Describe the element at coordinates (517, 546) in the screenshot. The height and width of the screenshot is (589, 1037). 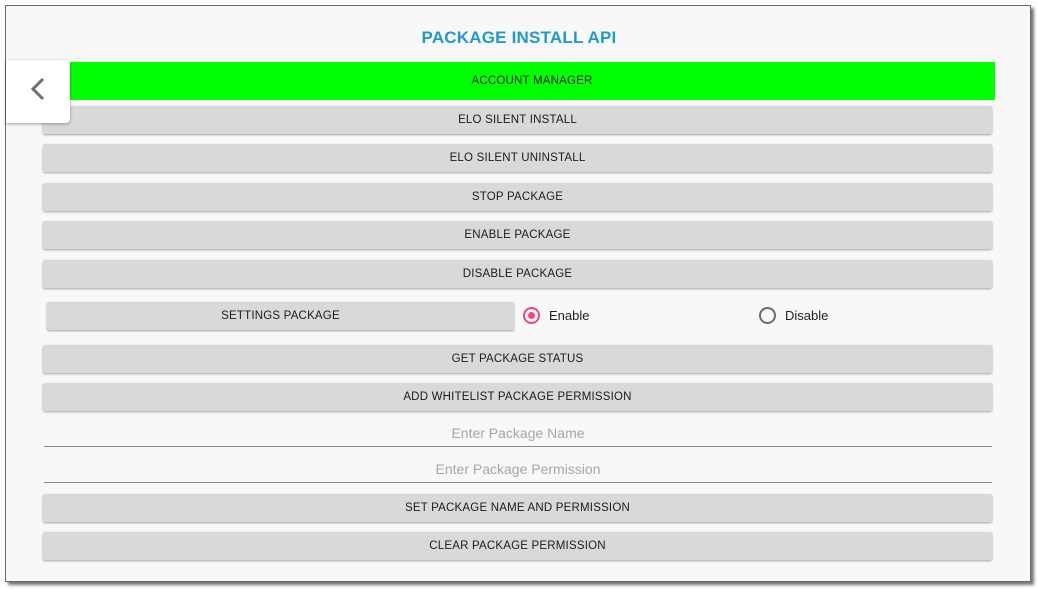
I see `clear-package-permission-button: CLEAR PACKAGE PERMISSION` at that location.